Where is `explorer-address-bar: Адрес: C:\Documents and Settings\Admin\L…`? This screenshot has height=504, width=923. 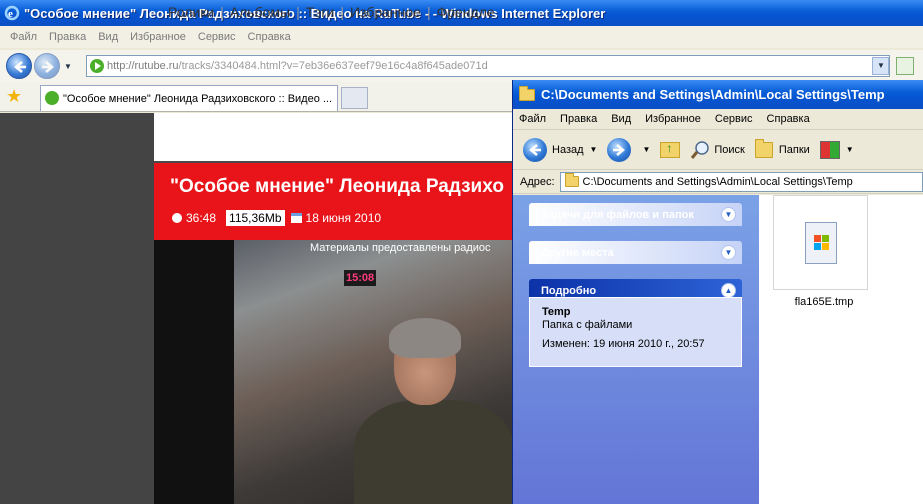
explorer-address-bar: Адрес: C:\Documents and Settings\Admin\L… is located at coordinates (718, 182).